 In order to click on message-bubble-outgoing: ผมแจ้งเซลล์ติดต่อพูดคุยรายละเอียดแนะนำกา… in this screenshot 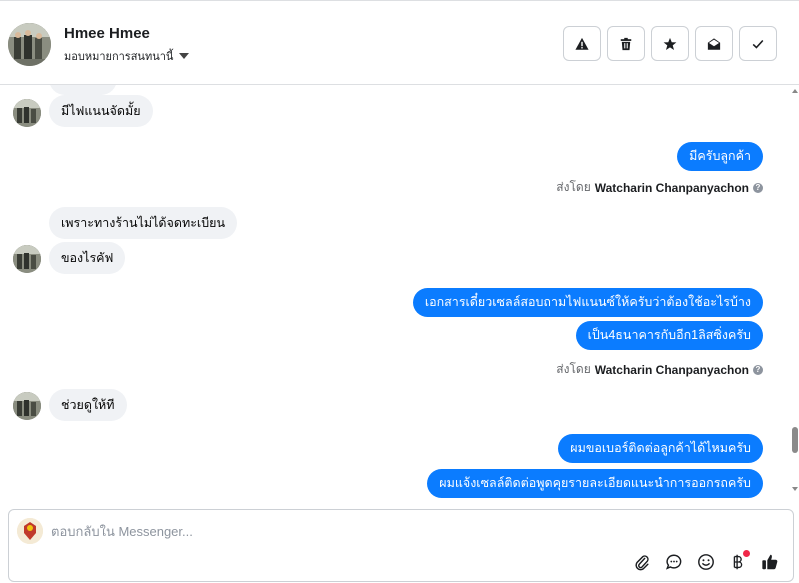, I will do `click(595, 483)`.